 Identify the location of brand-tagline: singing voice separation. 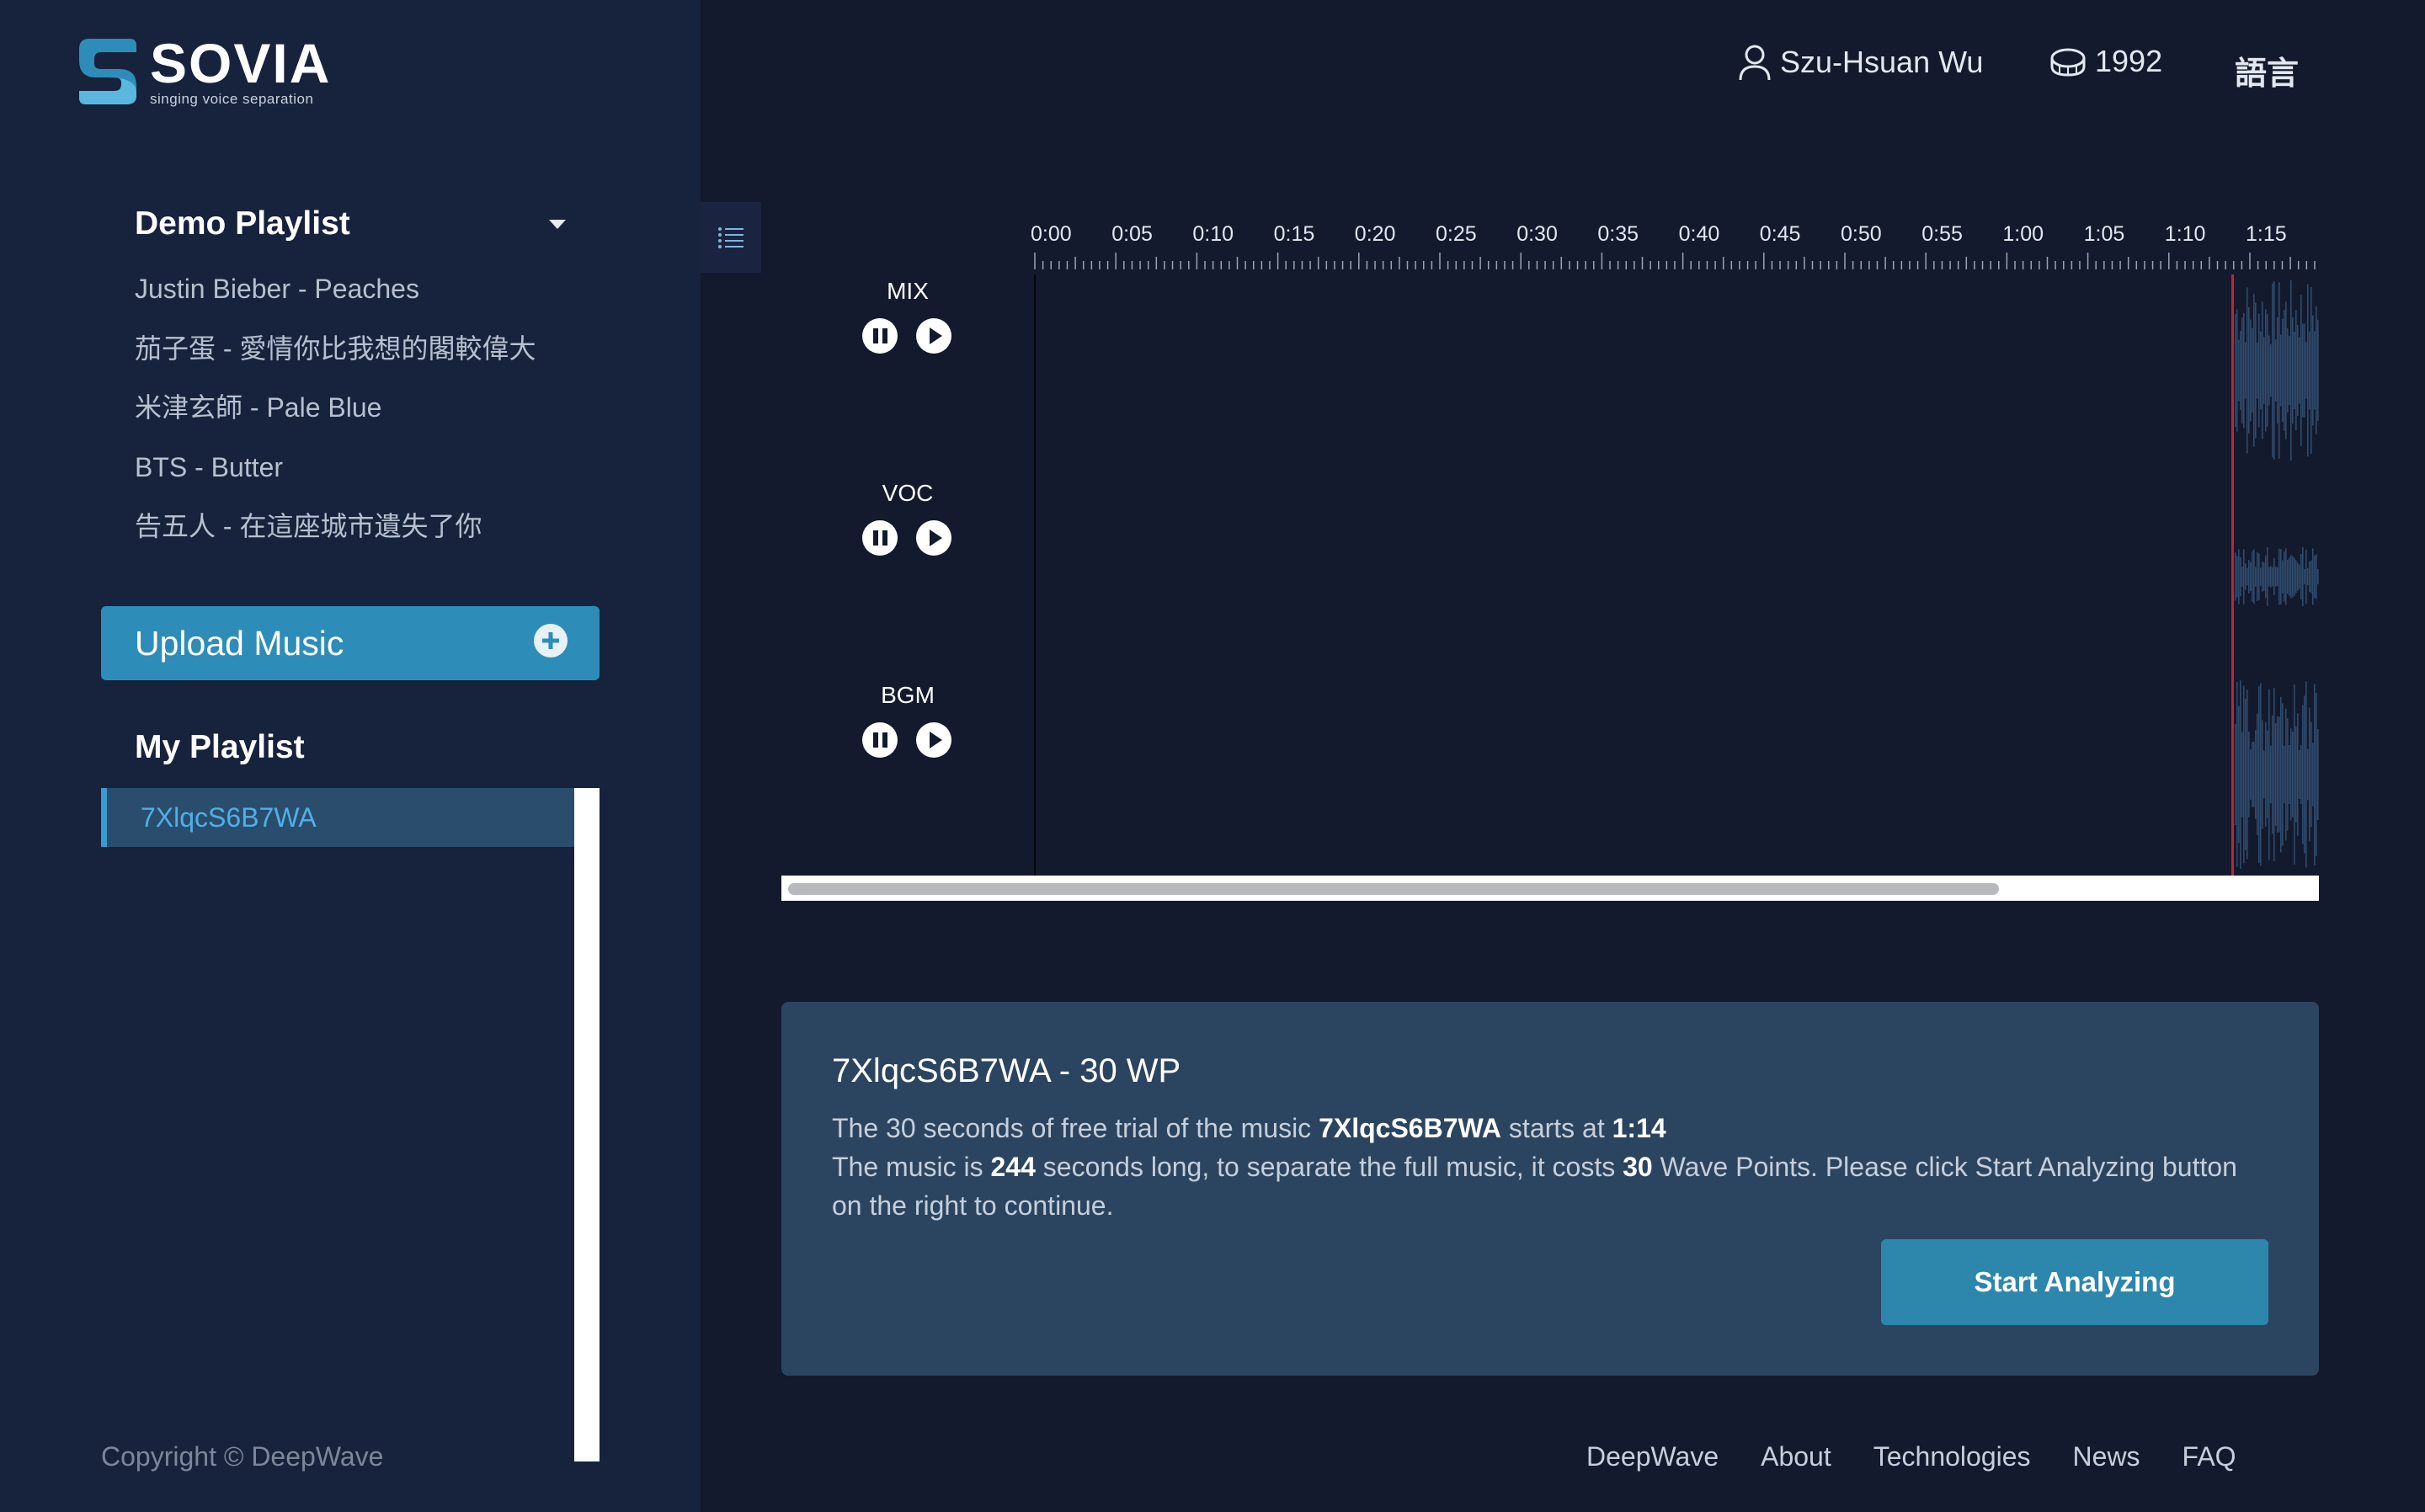
(232, 99).